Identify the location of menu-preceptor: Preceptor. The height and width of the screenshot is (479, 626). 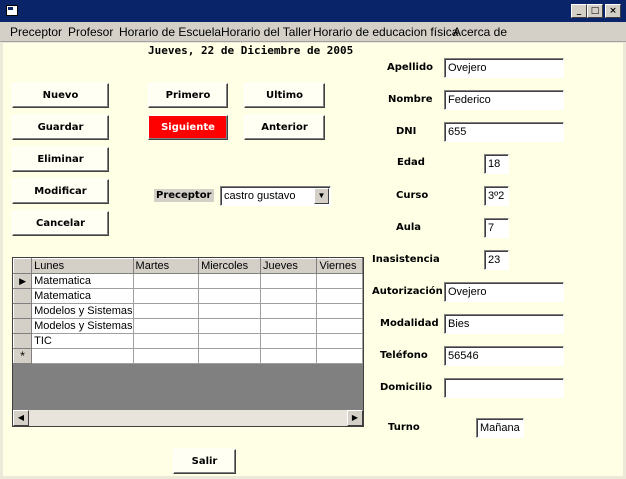
(36, 32).